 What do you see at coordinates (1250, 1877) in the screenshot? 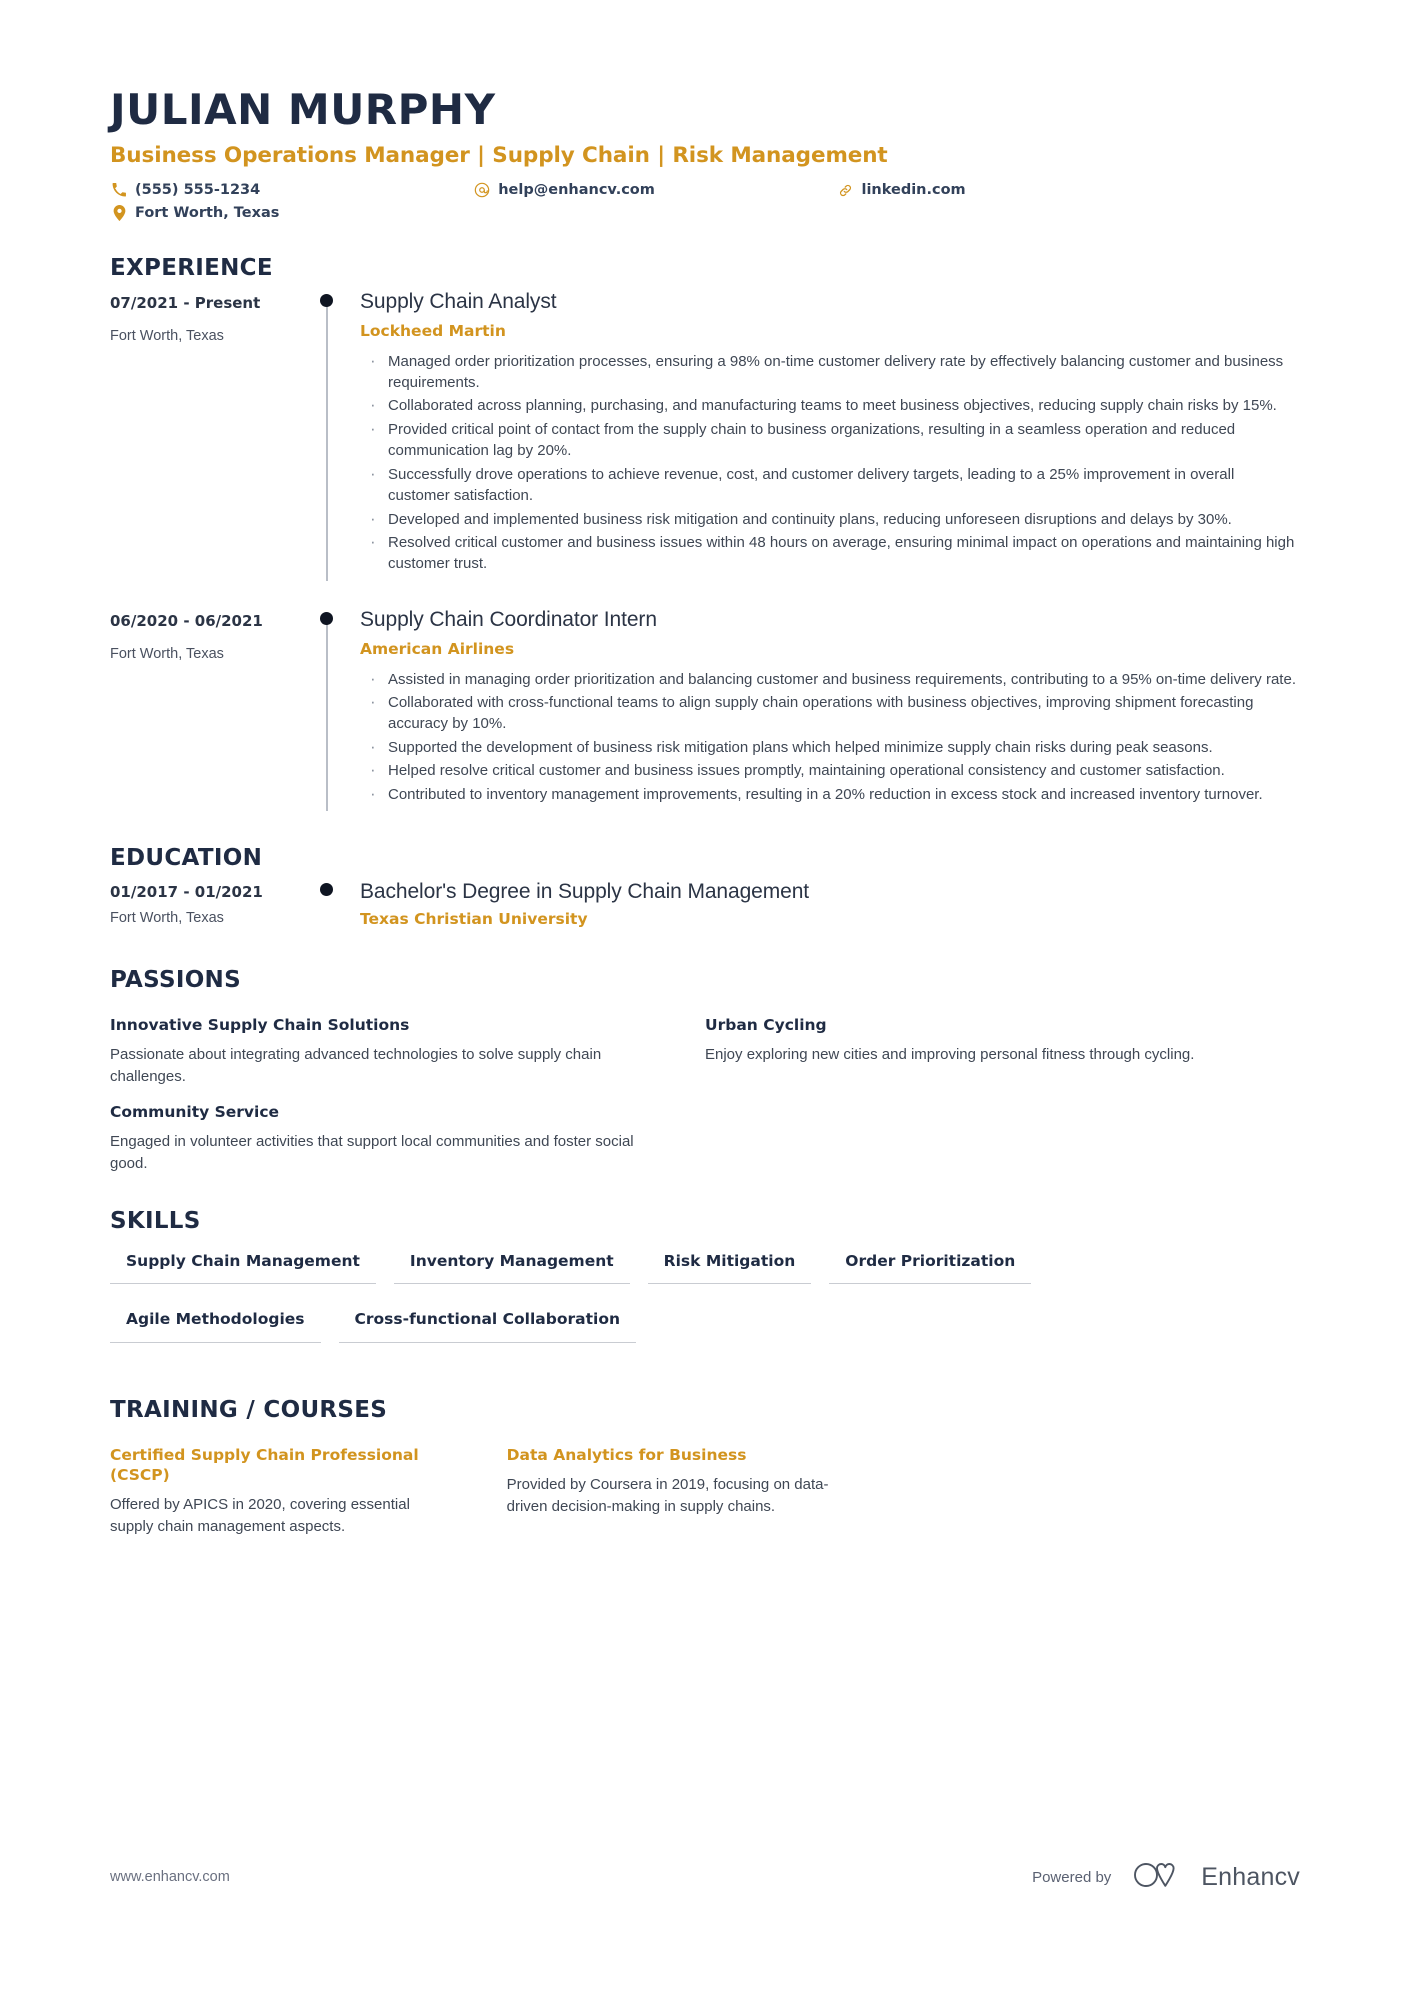
I see `enhancv-brand-name: Enhancv` at bounding box center [1250, 1877].